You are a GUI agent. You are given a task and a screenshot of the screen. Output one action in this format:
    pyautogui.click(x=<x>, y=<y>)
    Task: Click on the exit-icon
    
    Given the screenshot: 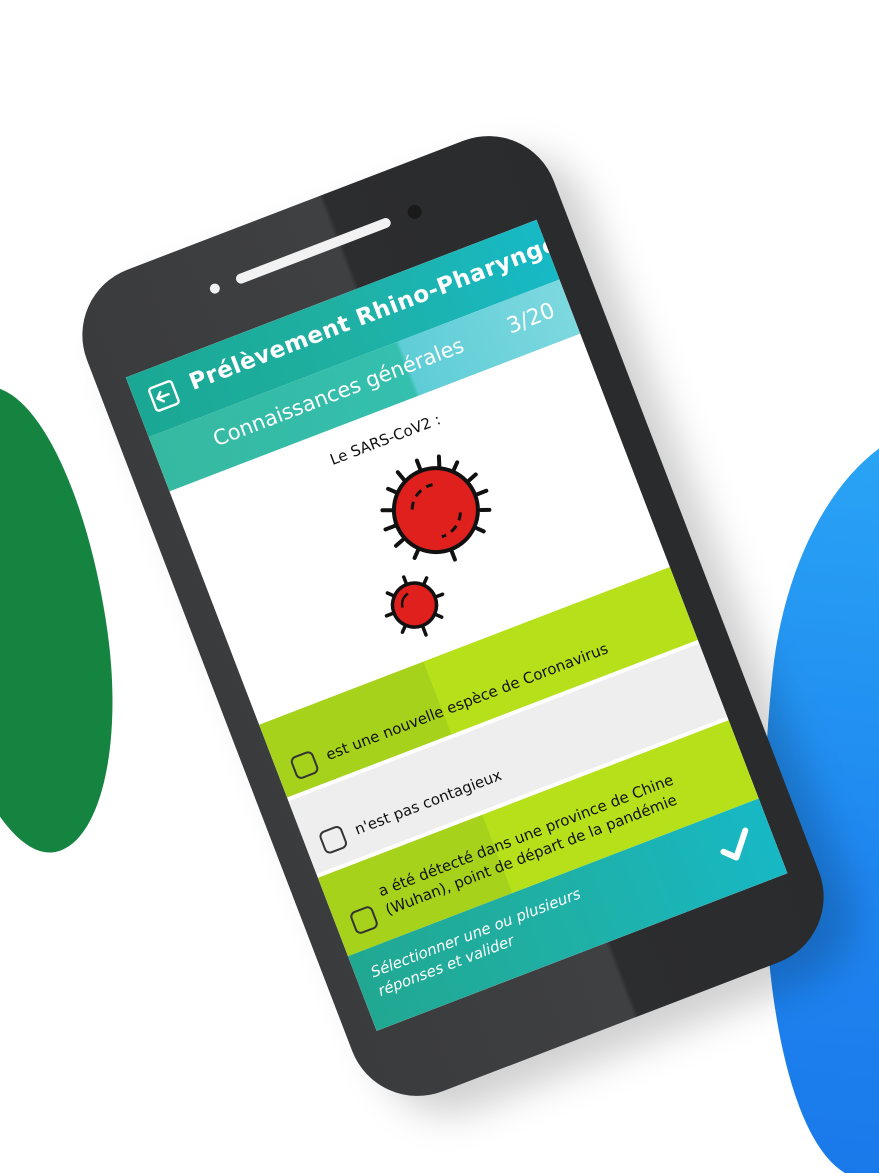 What is the action you would take?
    pyautogui.click(x=164, y=396)
    